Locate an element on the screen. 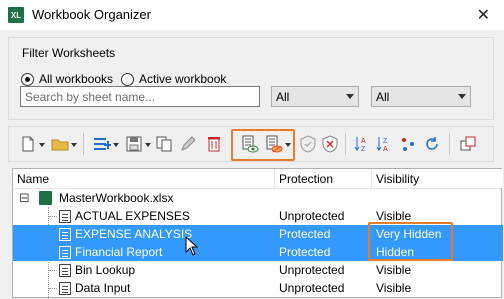 The image size is (504, 299). sheet-name: ACTUAL EXPENSES is located at coordinates (132, 216).